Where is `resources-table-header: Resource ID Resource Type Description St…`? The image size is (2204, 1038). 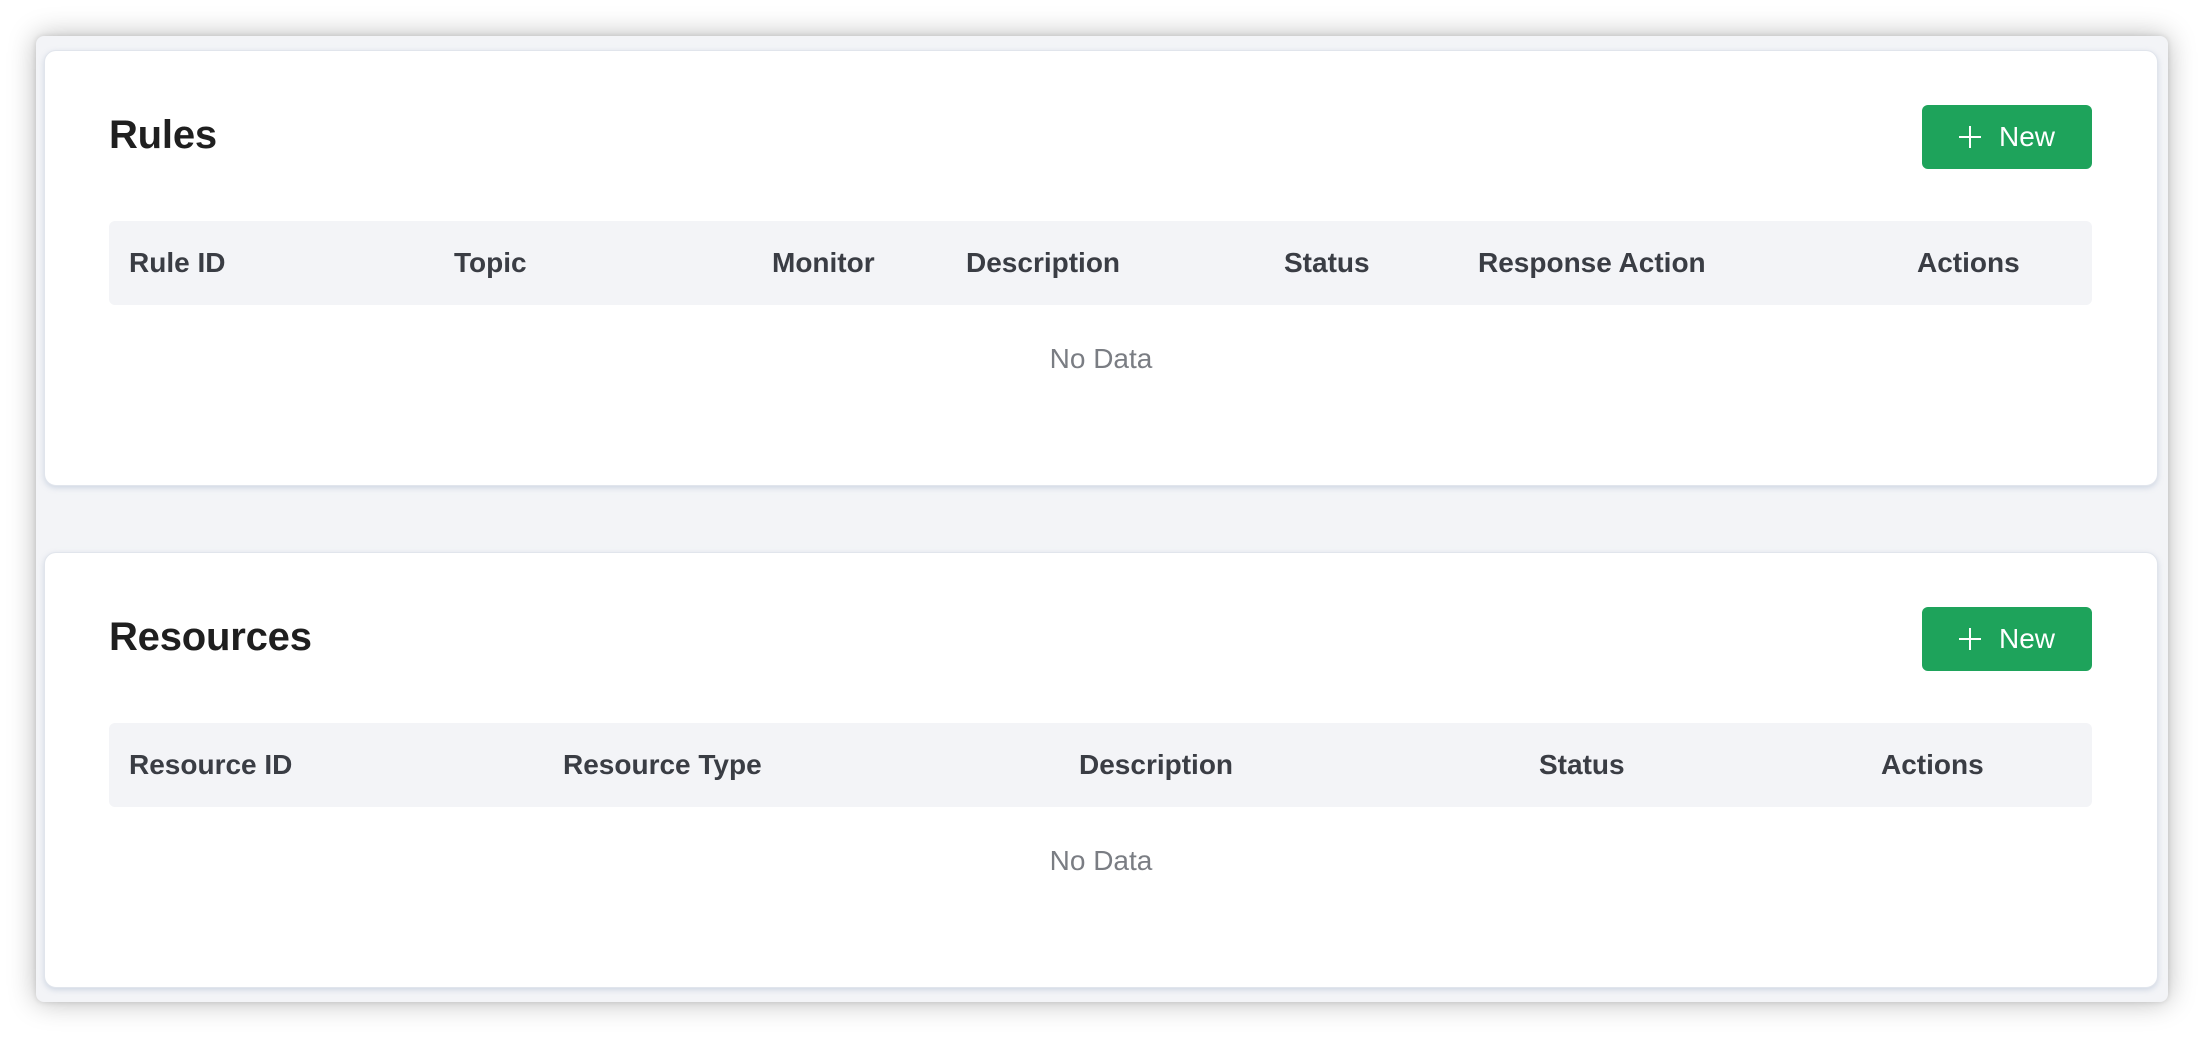
resources-table-header: Resource ID Resource Type Description St… is located at coordinates (1100, 765).